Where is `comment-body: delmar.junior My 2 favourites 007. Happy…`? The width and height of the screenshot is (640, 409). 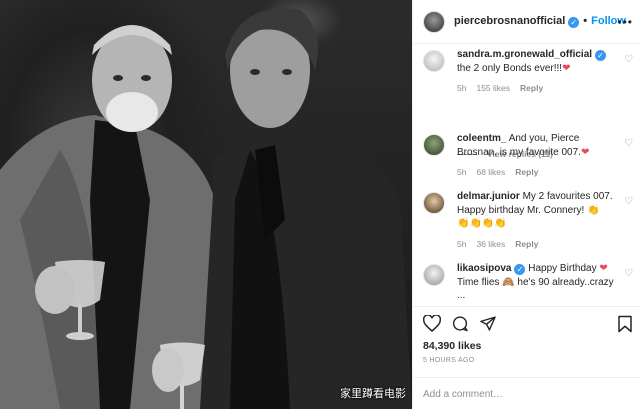
comment-body: delmar.junior My 2 favourites 007. Happy… is located at coordinates (538, 210).